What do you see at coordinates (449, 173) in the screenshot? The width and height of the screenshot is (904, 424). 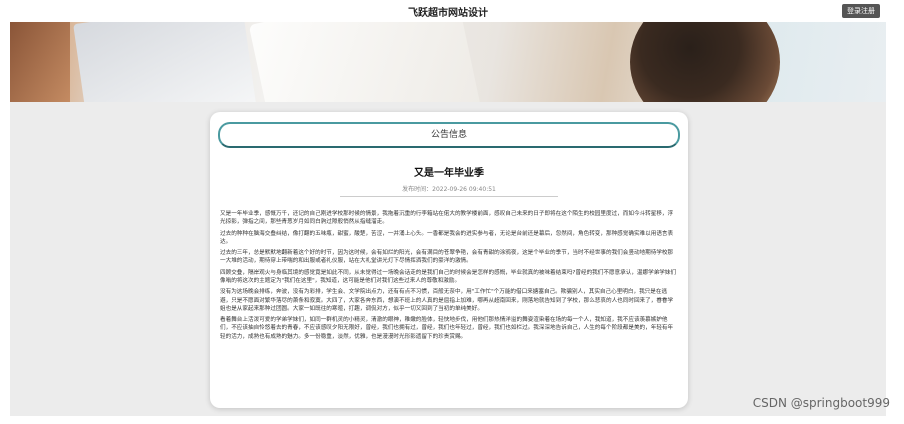 I see `article-title: 又是一年毕业季` at bounding box center [449, 173].